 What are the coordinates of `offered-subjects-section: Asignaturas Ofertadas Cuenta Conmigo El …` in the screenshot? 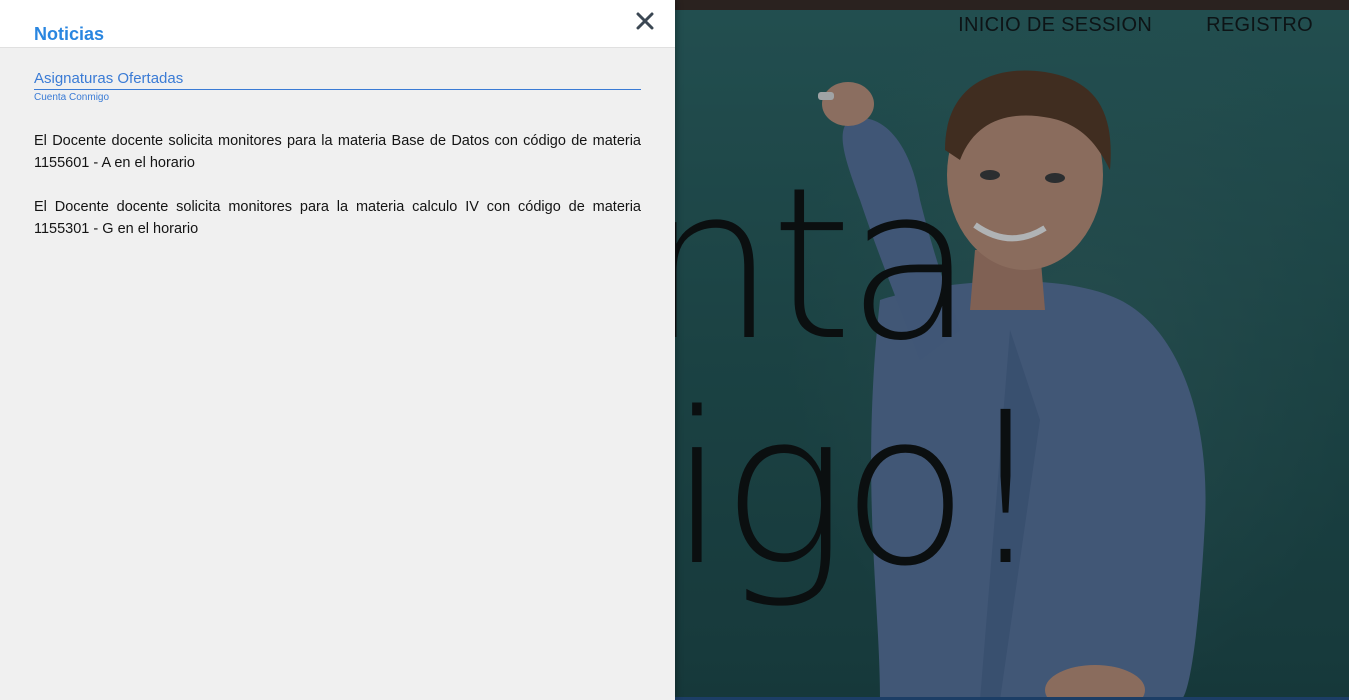 It's located at (337, 166).